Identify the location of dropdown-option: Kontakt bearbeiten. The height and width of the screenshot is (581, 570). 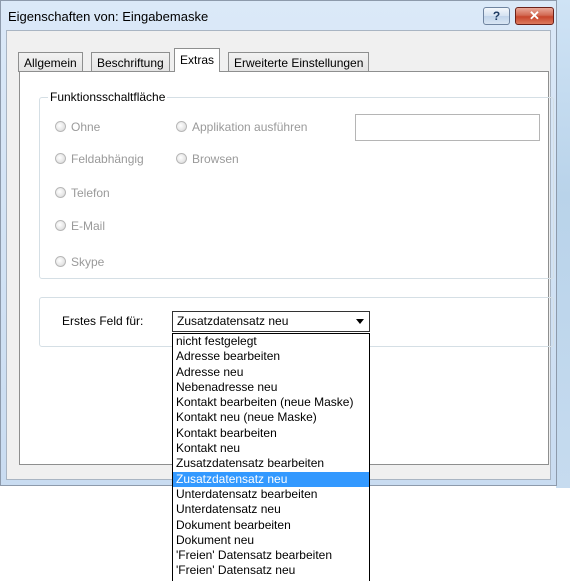
(271, 433).